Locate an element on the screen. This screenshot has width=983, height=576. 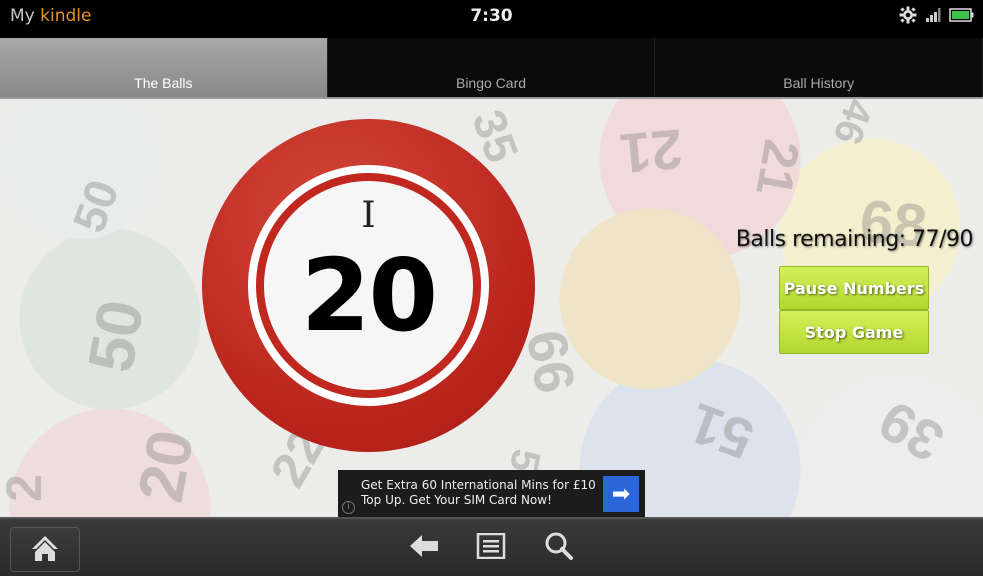
status-bar: My kindle 7:30 is located at coordinates (491, 19).